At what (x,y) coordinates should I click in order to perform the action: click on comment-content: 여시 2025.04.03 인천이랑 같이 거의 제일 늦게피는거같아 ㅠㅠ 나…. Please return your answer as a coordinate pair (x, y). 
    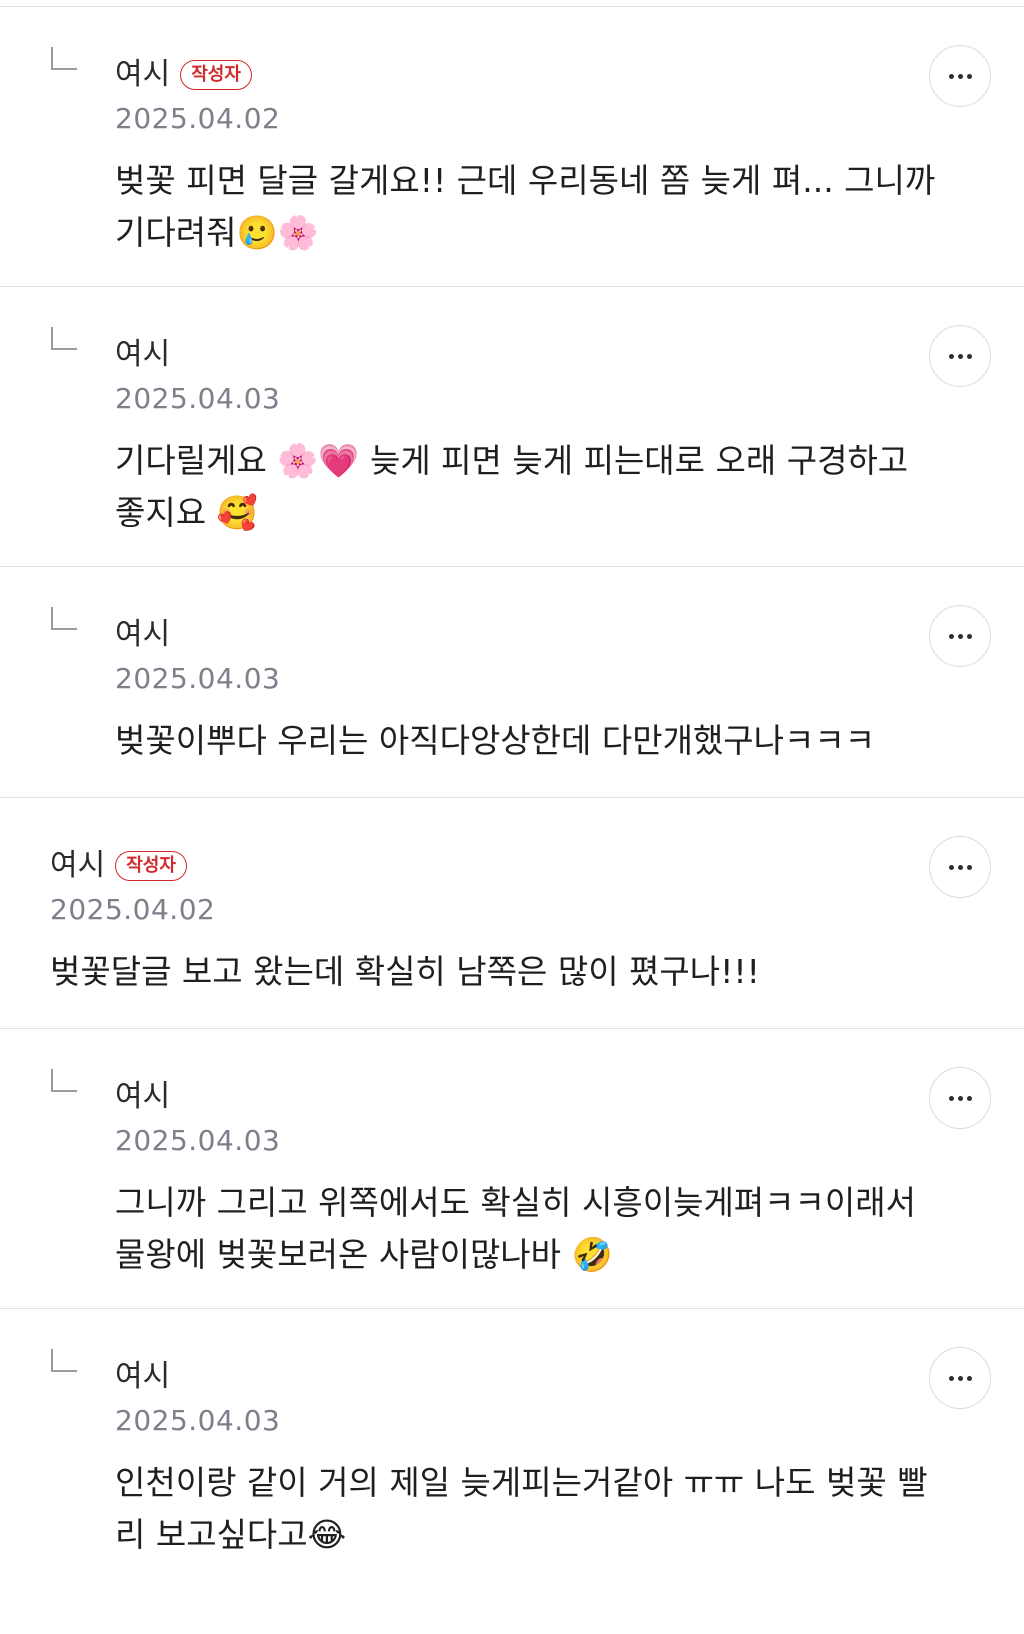
    Looking at the image, I should click on (529, 1458).